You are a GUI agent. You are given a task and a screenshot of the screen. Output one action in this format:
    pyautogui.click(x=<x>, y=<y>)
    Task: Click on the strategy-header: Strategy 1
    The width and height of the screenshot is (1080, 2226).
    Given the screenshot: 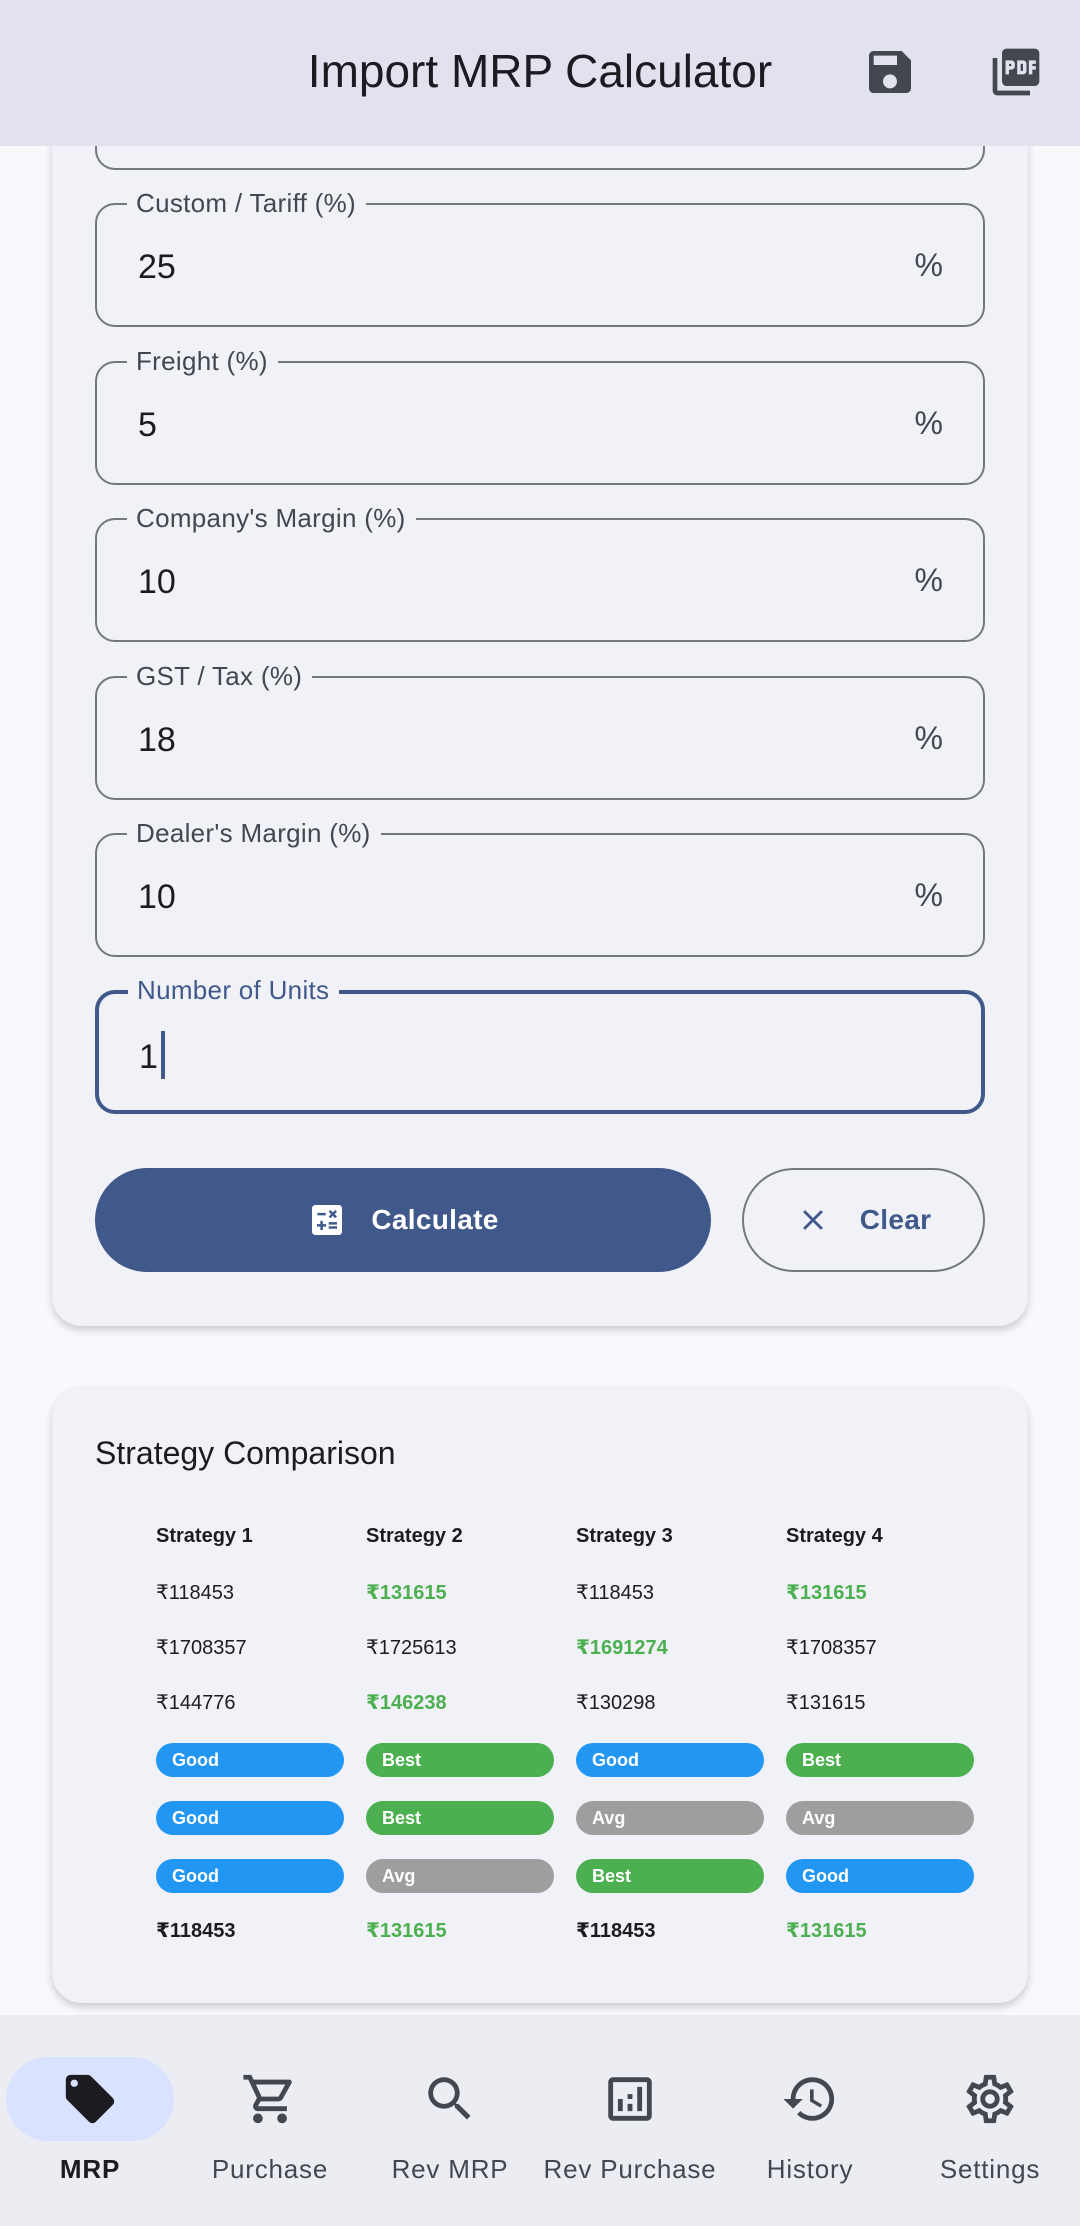 What is the action you would take?
    pyautogui.click(x=204, y=1536)
    